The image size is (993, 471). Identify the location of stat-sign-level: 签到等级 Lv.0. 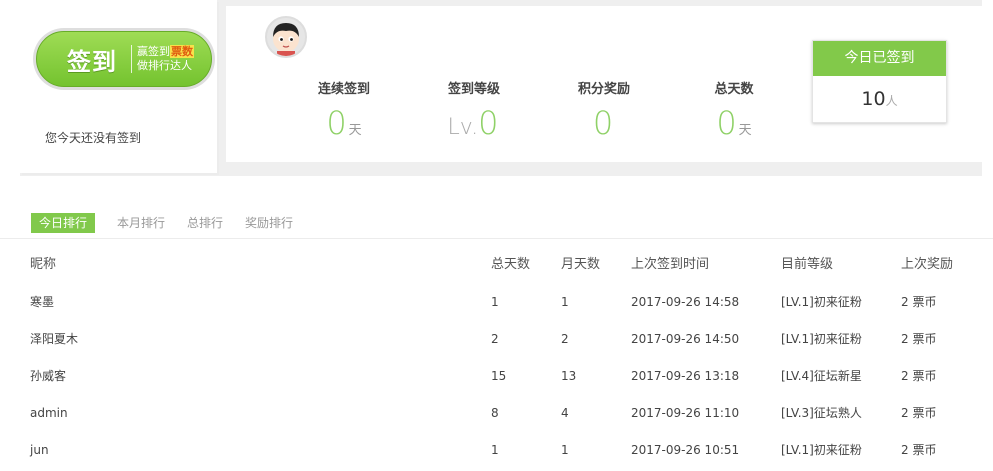
(474, 114).